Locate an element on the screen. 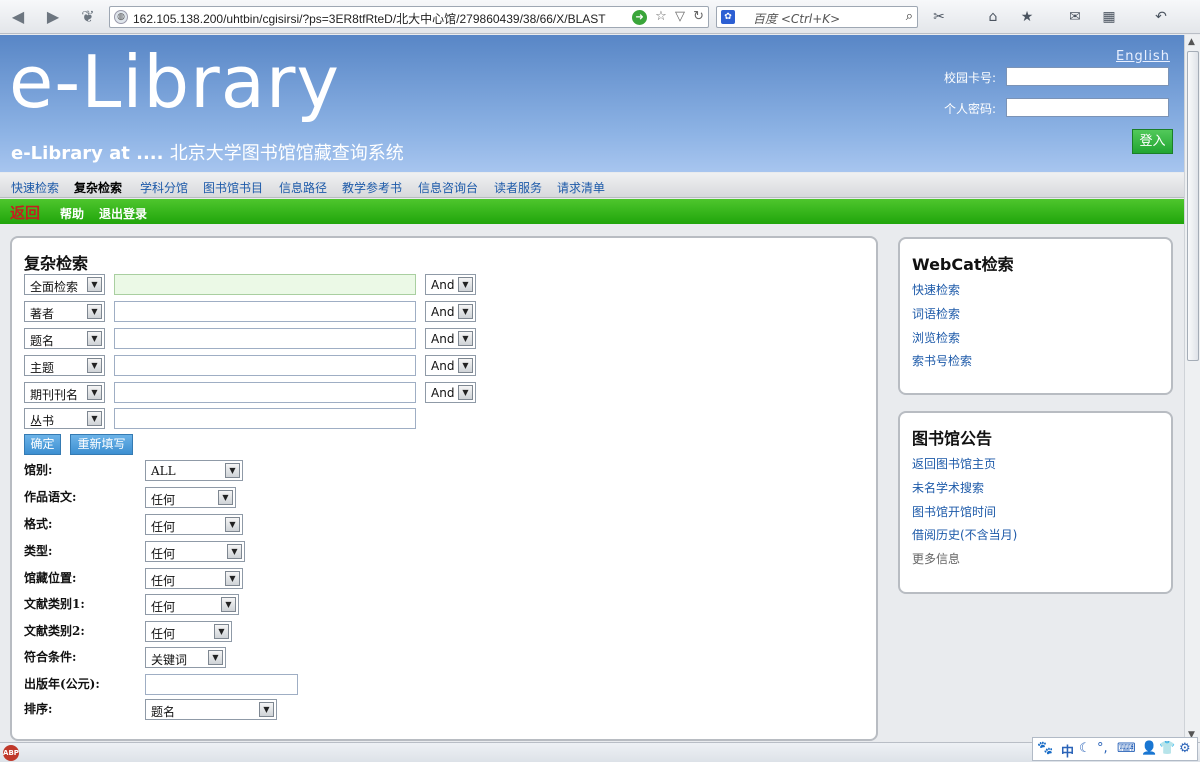 The width and height of the screenshot is (1200, 762). format-select: 任何 ▼ is located at coordinates (194, 524).